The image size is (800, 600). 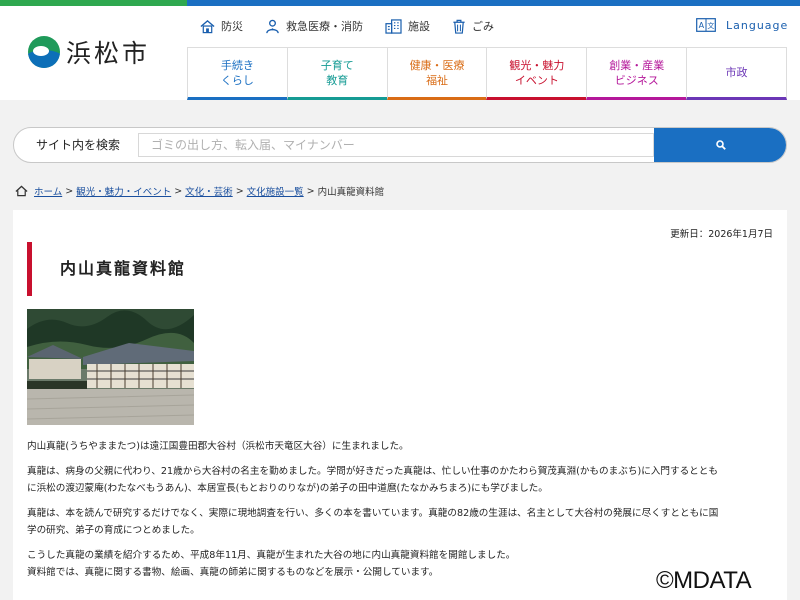 I want to click on nav-item-line1: 手続き, so click(x=237, y=65).